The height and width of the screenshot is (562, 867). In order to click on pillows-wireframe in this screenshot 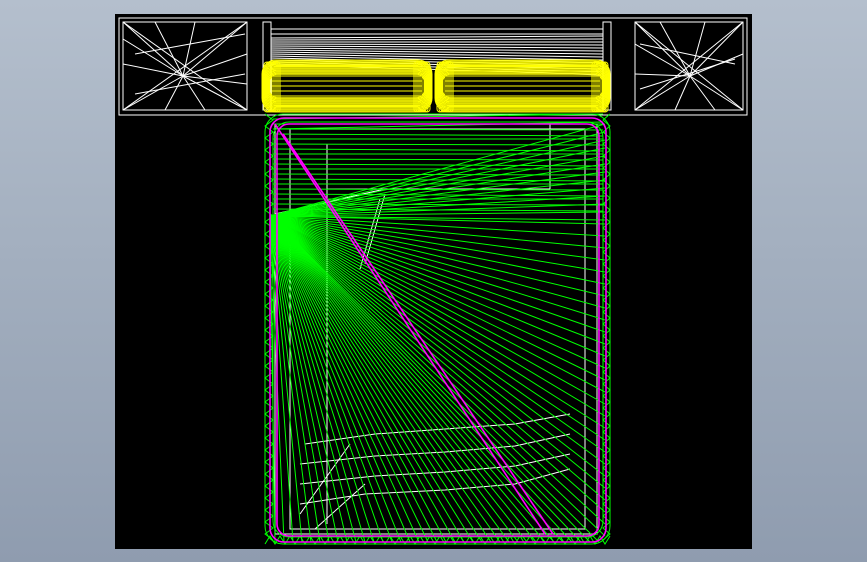, I will do `click(436, 86)`.